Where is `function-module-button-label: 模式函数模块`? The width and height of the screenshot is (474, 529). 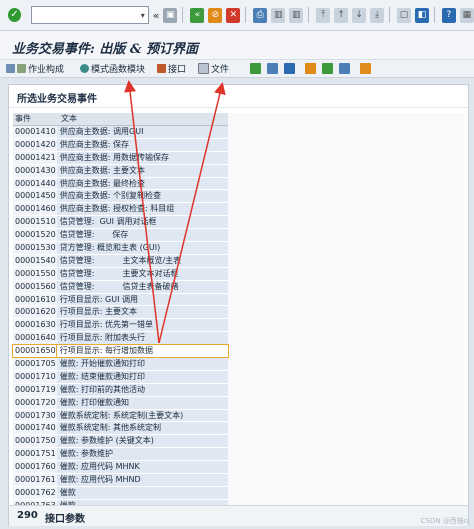 function-module-button-label: 模式函数模块 is located at coordinates (118, 70).